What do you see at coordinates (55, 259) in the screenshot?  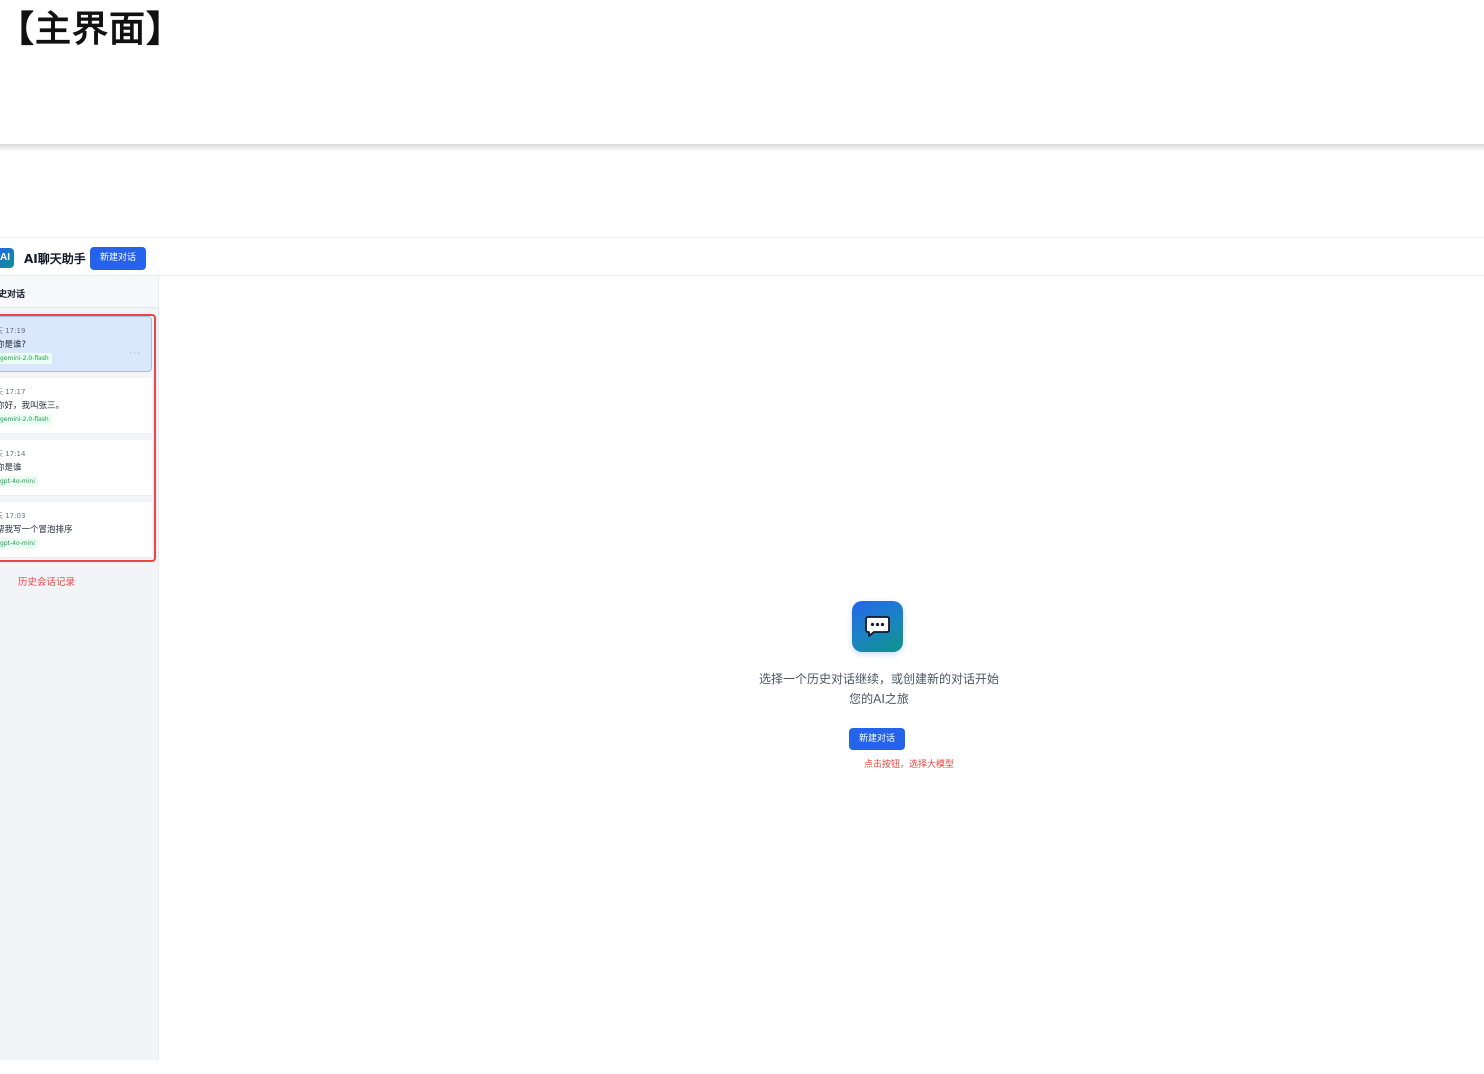 I see `app-title: AI聊天助手` at bounding box center [55, 259].